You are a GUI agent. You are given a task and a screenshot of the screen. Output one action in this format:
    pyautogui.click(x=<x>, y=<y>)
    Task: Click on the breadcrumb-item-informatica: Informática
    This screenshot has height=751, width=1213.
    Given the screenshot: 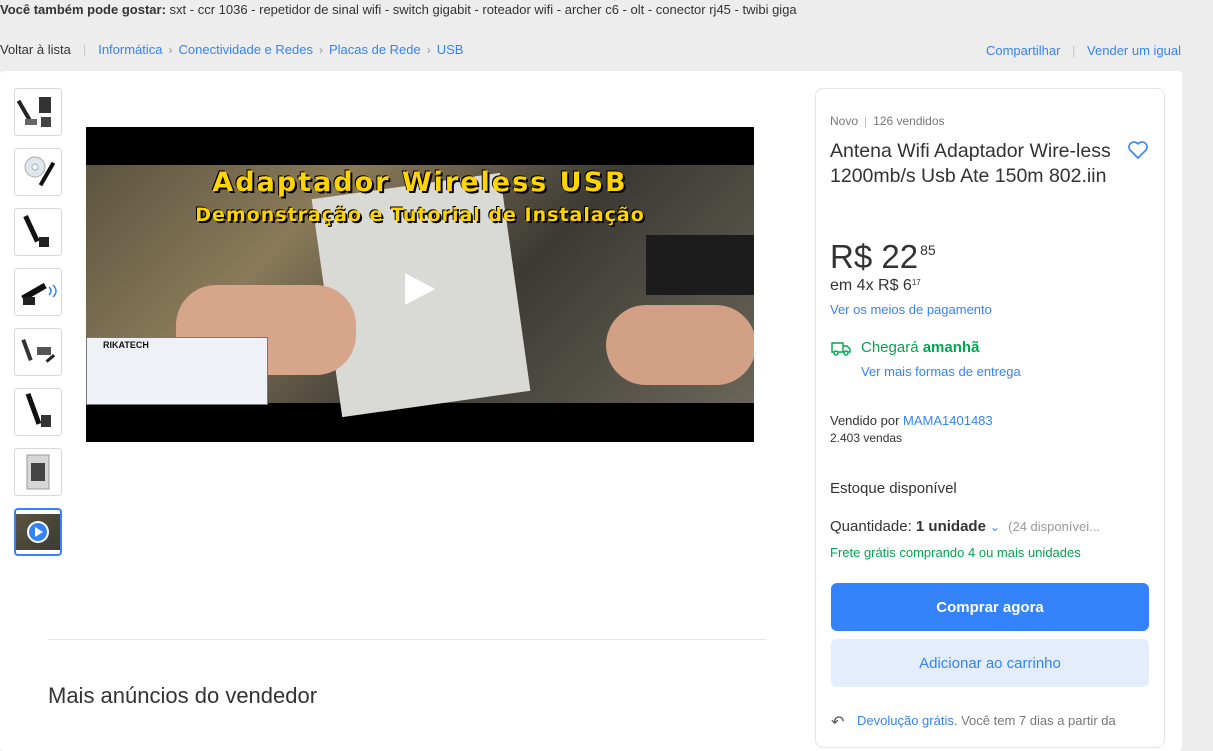 What is the action you would take?
    pyautogui.click(x=130, y=49)
    